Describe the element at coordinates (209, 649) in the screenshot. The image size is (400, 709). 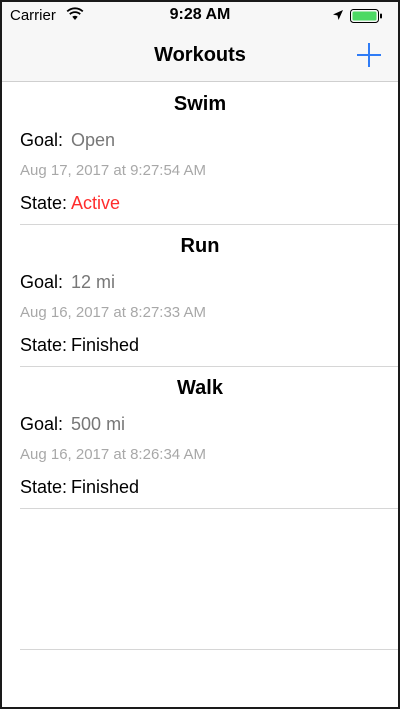
I see `empty-row-divider` at that location.